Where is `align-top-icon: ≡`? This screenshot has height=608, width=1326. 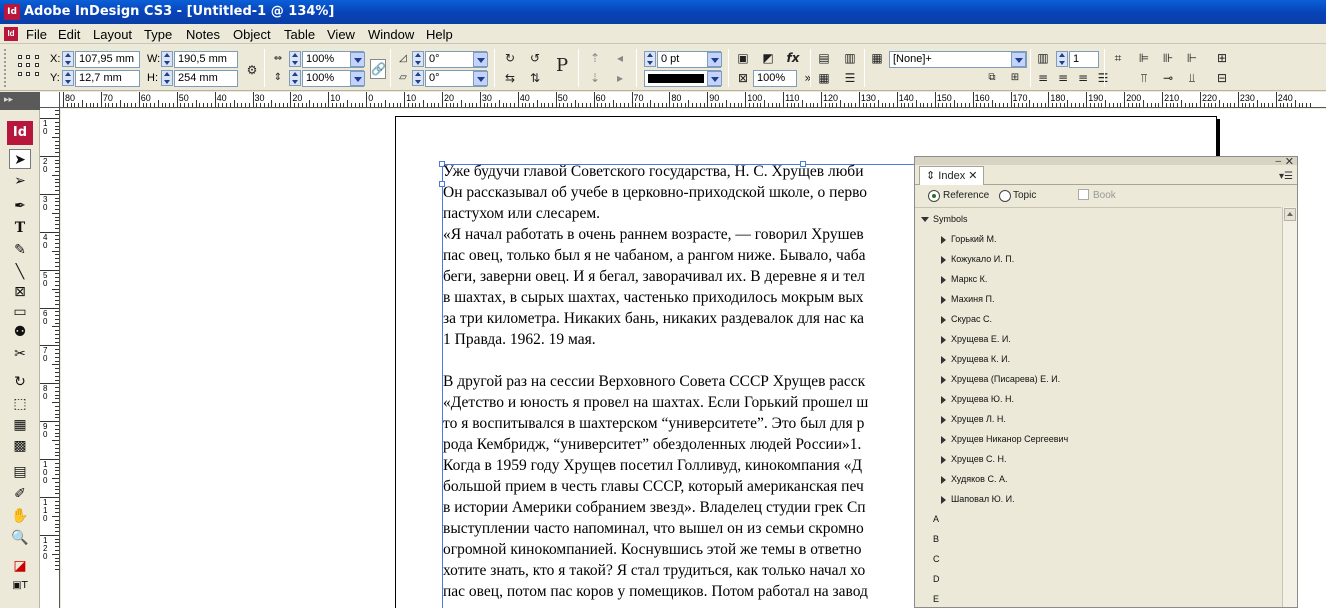 align-top-icon: ≡ is located at coordinates (1043, 78).